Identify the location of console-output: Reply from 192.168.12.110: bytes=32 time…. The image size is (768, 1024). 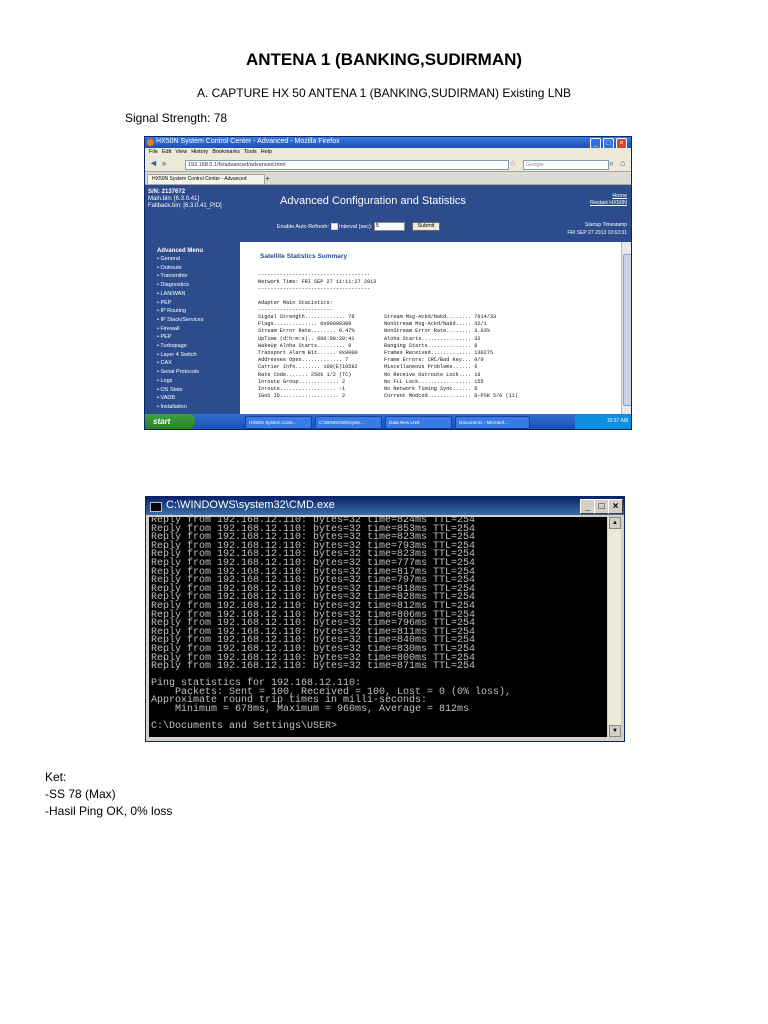
(331, 624).